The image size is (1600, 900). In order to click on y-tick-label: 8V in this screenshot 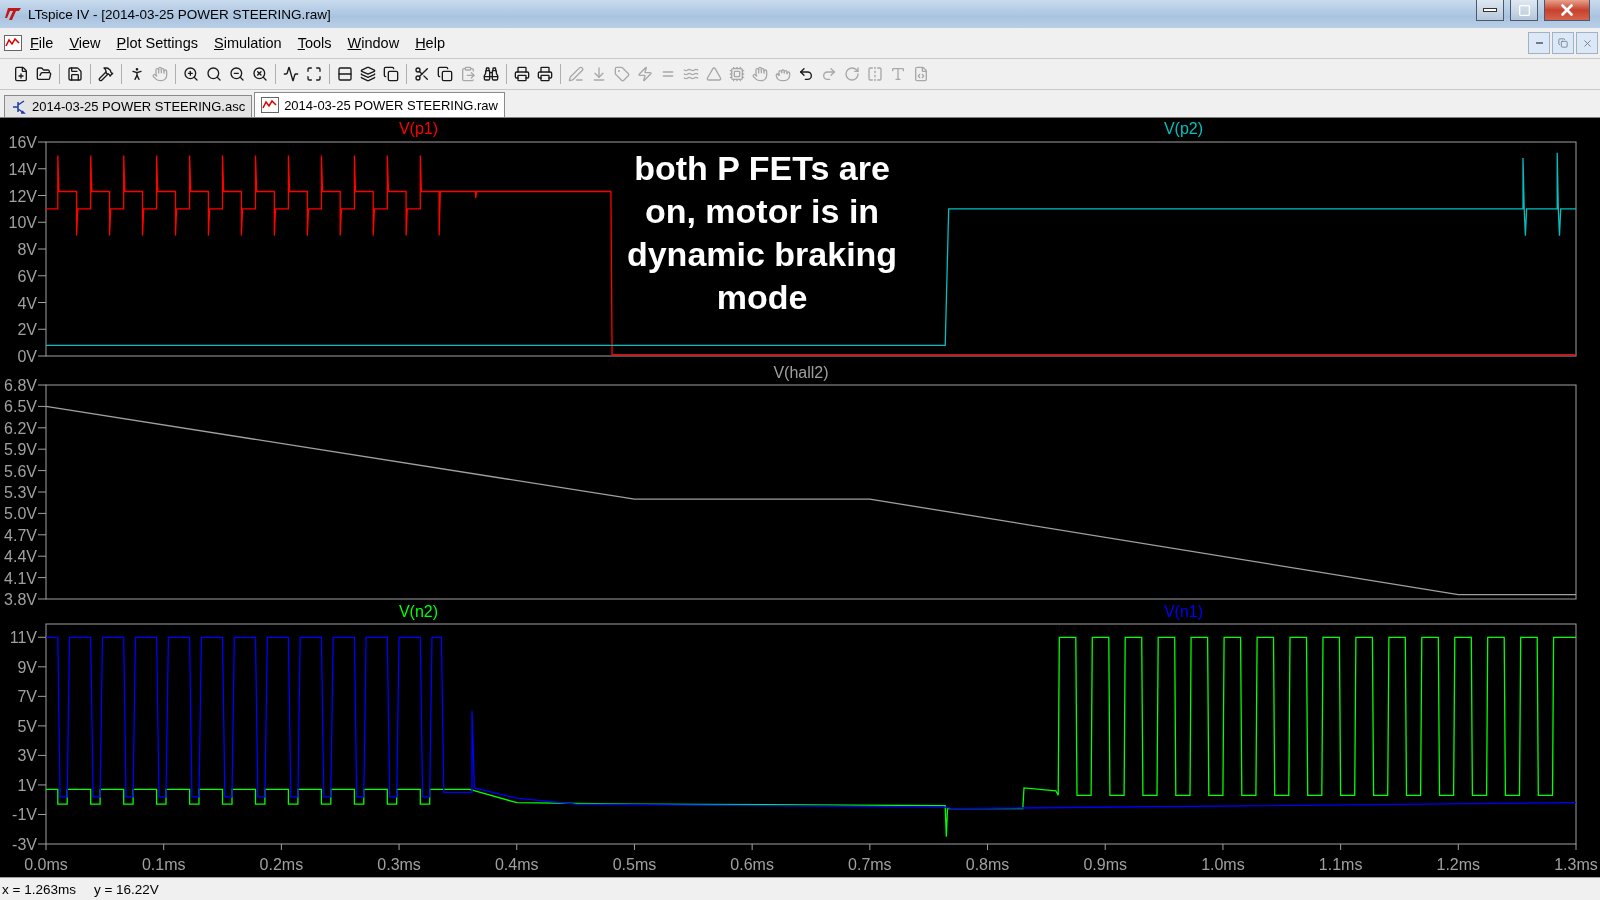, I will do `click(27, 249)`.